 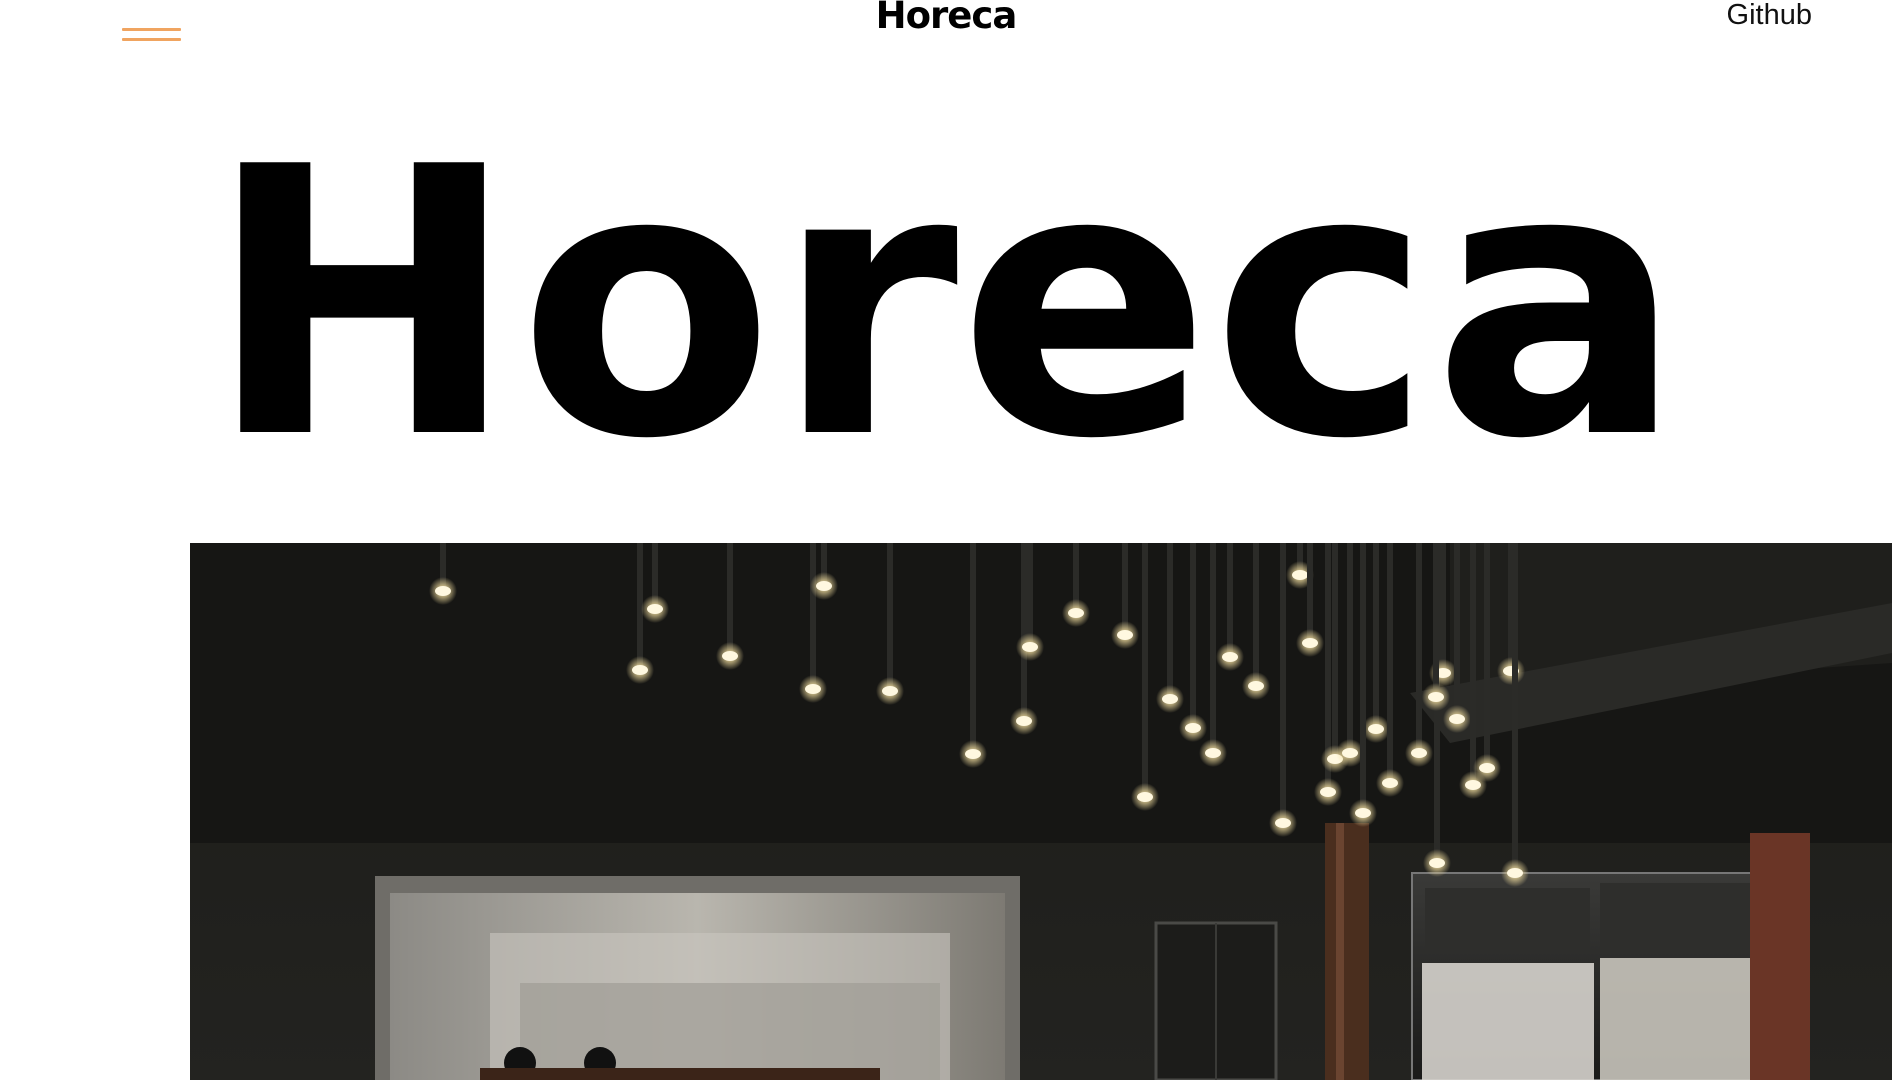 I want to click on site-header: Horeca Github, so click(x=946, y=30).